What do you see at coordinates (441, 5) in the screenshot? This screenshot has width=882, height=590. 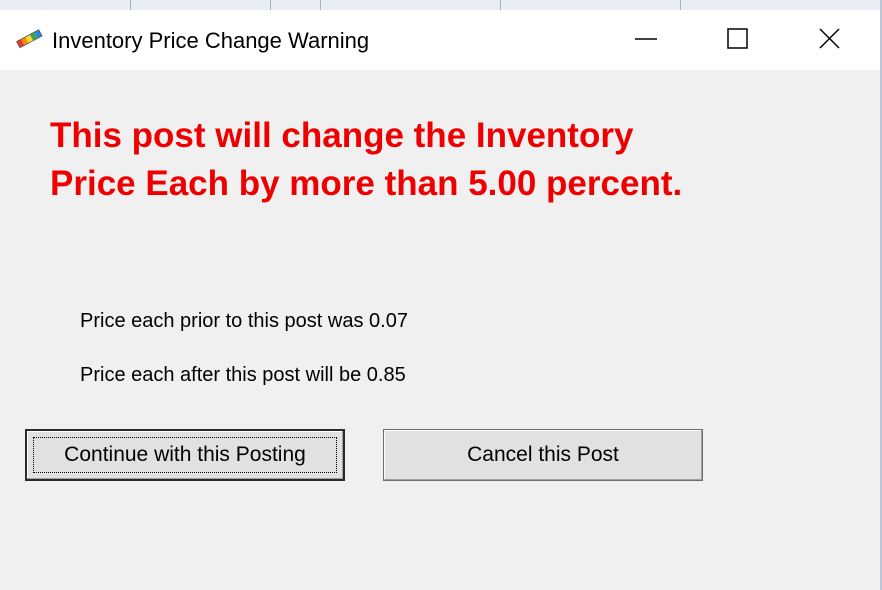 I see `background-app-strip` at bounding box center [441, 5].